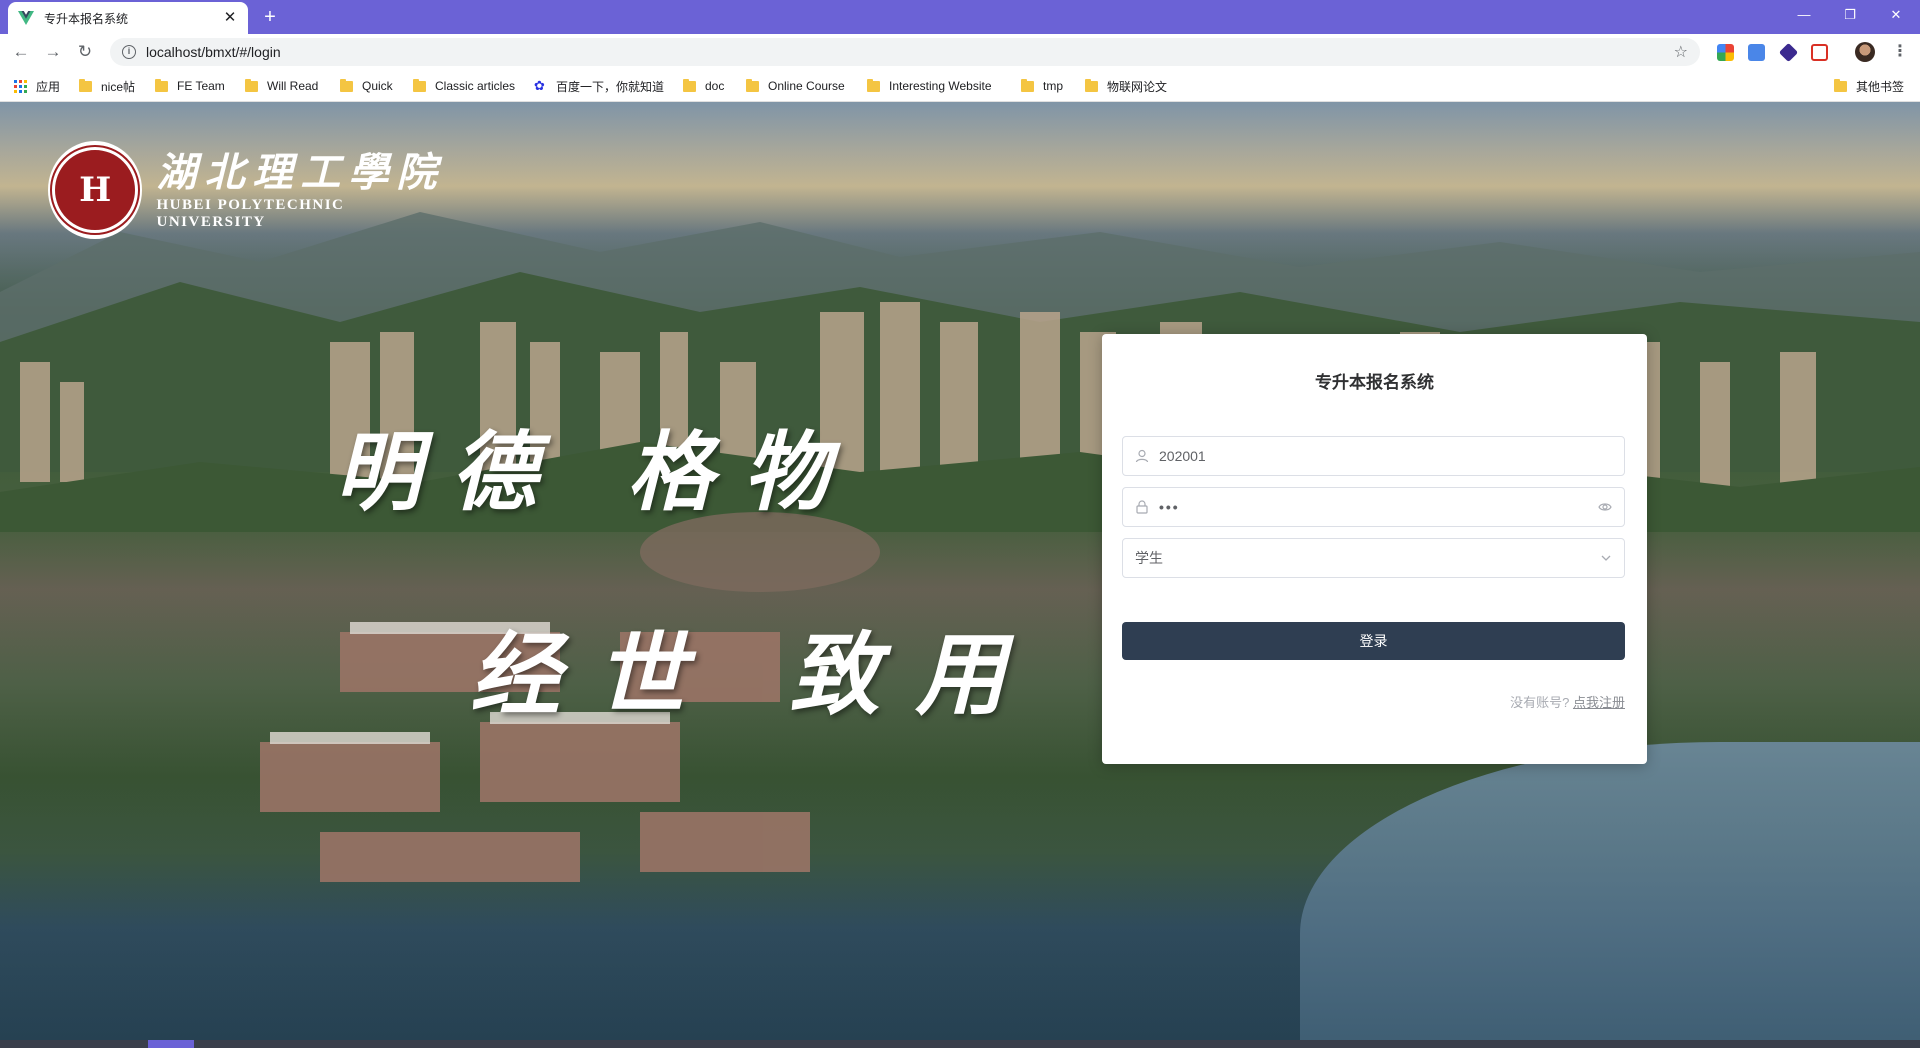 This screenshot has width=1920, height=1048. What do you see at coordinates (293, 86) in the screenshot?
I see `bookmark-label: Will Read` at bounding box center [293, 86].